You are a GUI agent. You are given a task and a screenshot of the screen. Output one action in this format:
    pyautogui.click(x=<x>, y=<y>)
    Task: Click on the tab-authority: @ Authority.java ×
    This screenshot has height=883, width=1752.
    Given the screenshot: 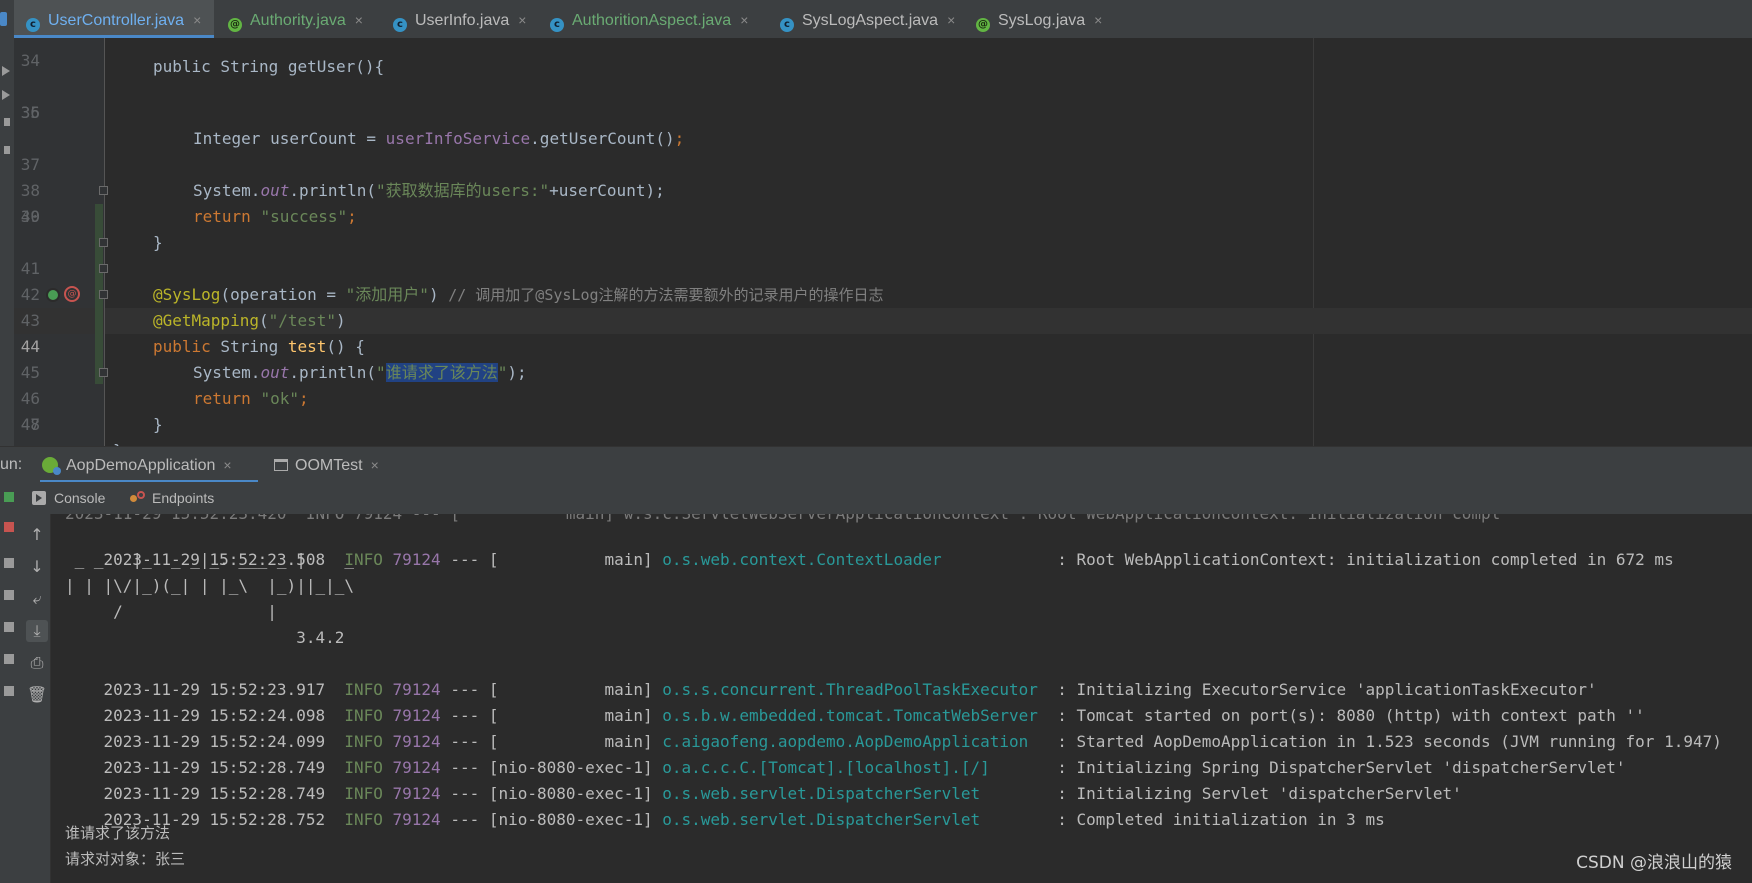 What is the action you would take?
    pyautogui.click(x=295, y=19)
    